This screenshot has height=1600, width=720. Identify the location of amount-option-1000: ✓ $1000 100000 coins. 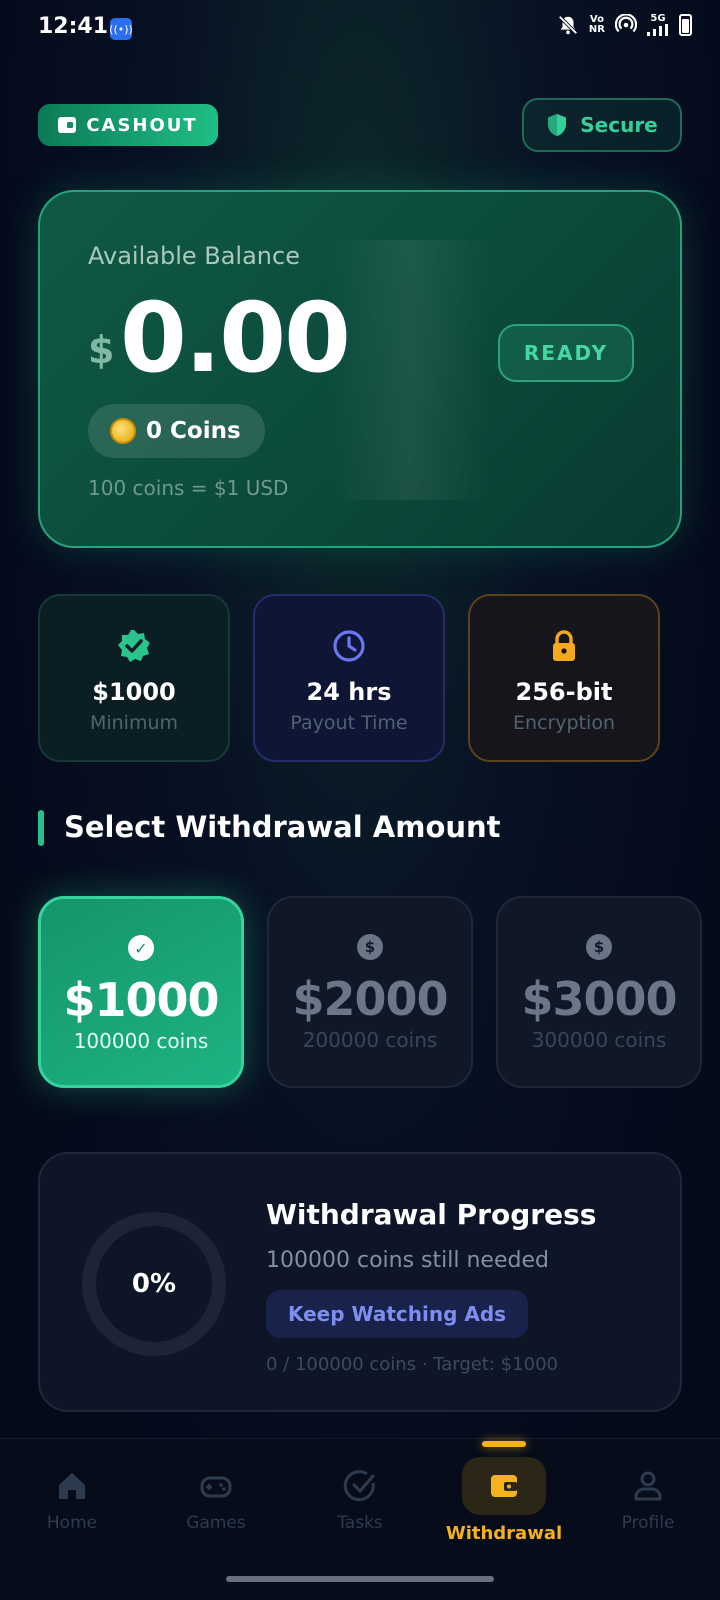
(141, 992).